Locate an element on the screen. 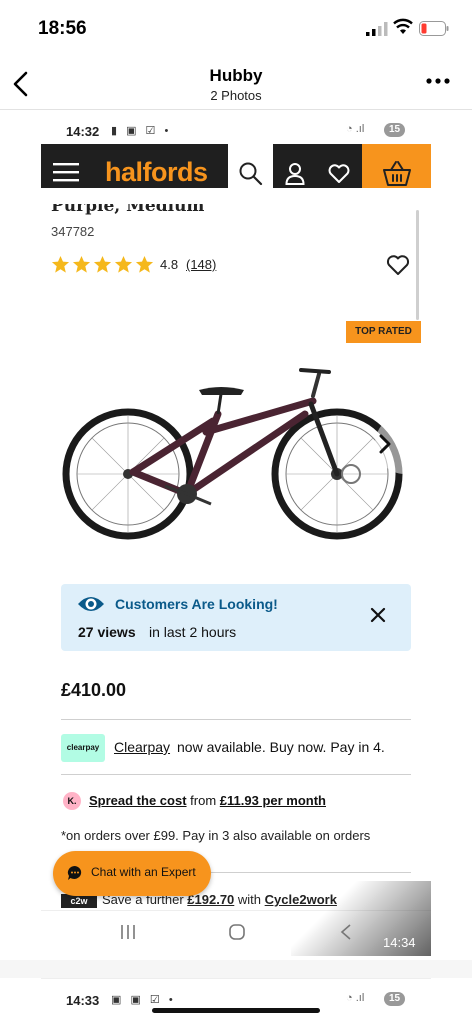  klarna-from: from is located at coordinates (203, 800).